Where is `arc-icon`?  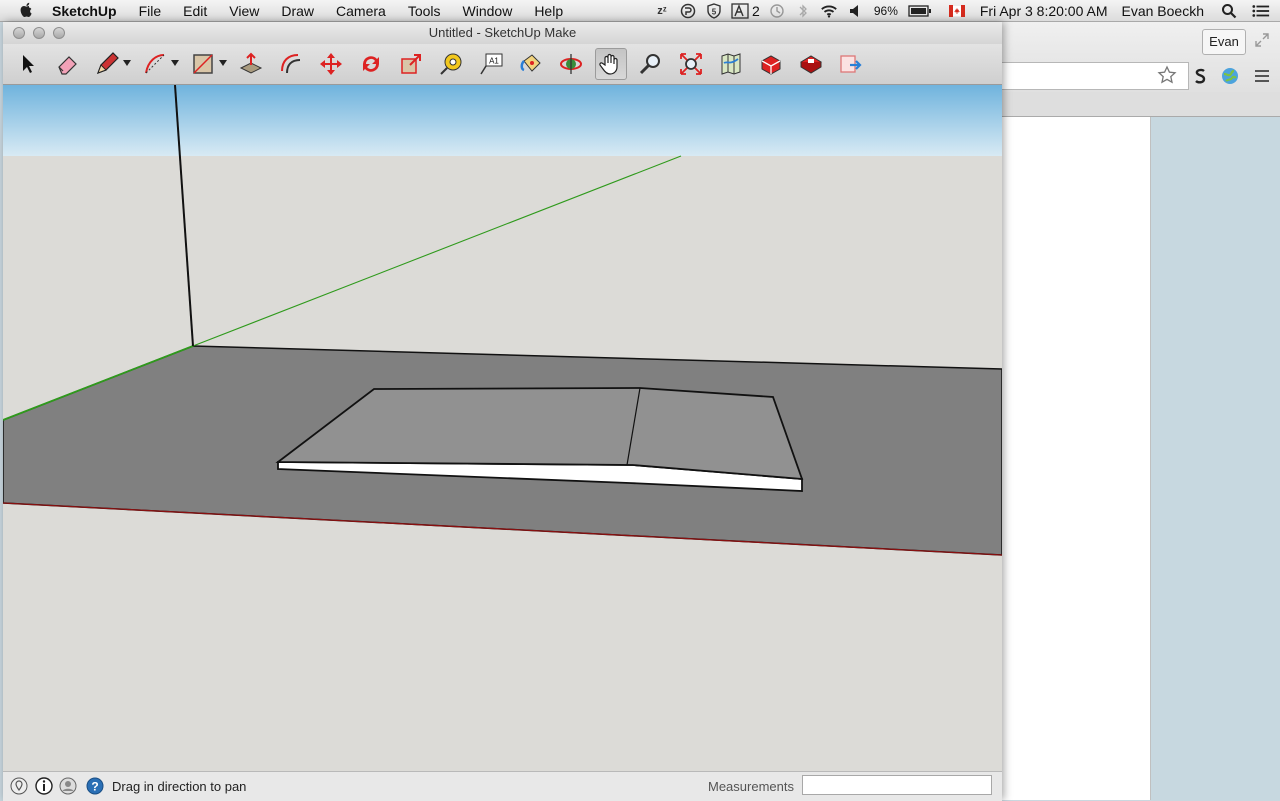
arc-icon is located at coordinates (155, 64).